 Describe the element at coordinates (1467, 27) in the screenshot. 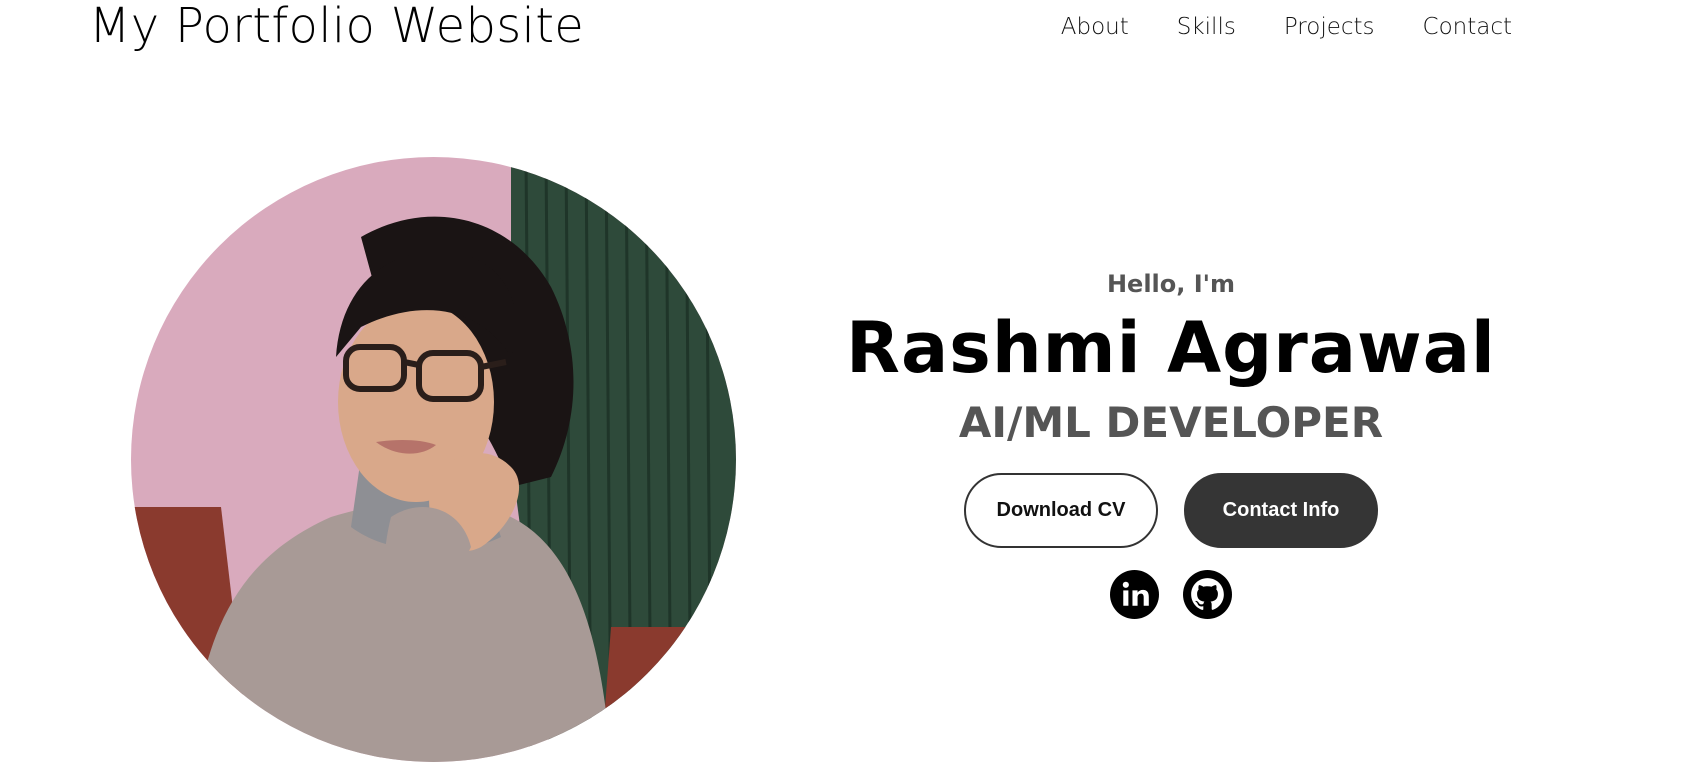

I see `nav-contact: Contact` at that location.